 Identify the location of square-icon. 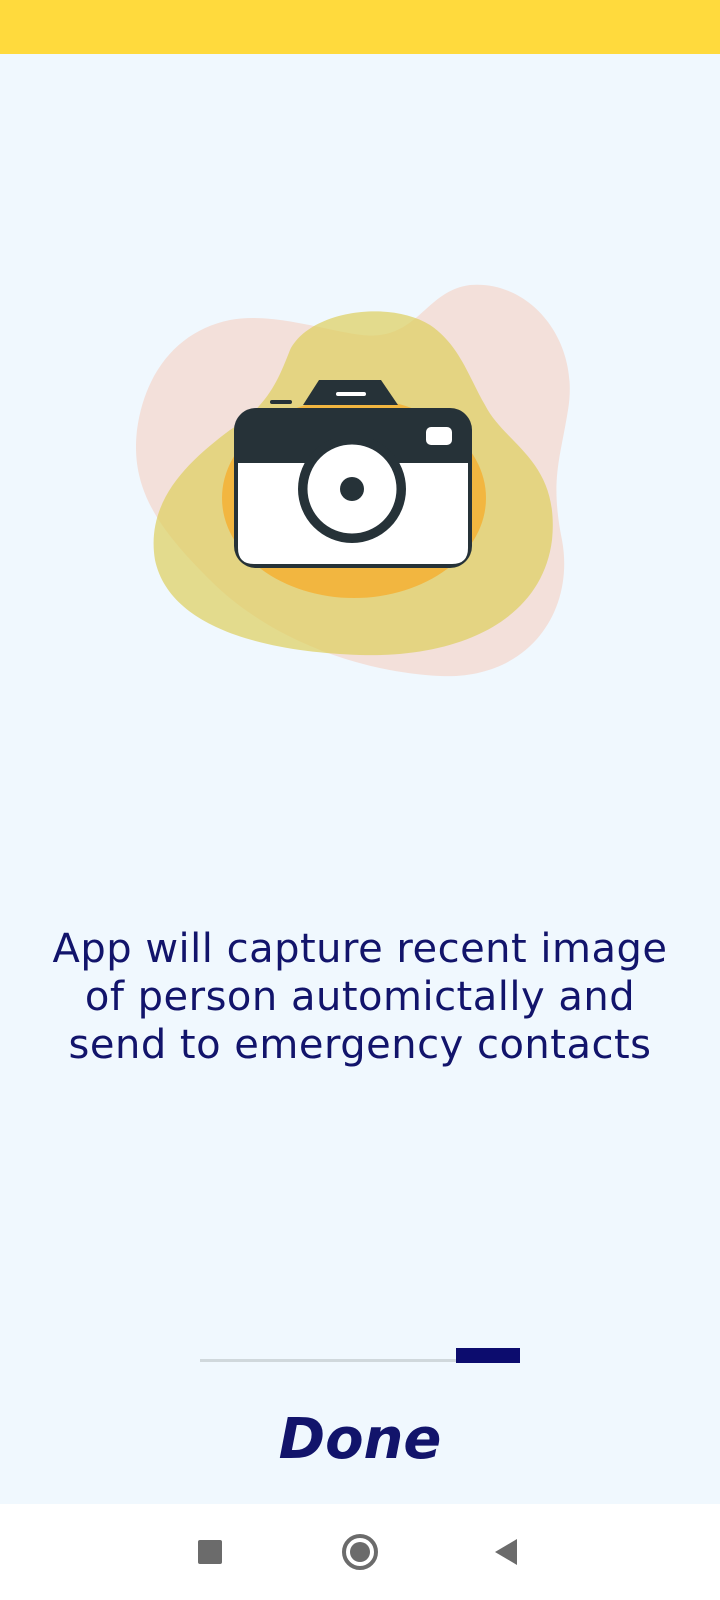
(210, 1552).